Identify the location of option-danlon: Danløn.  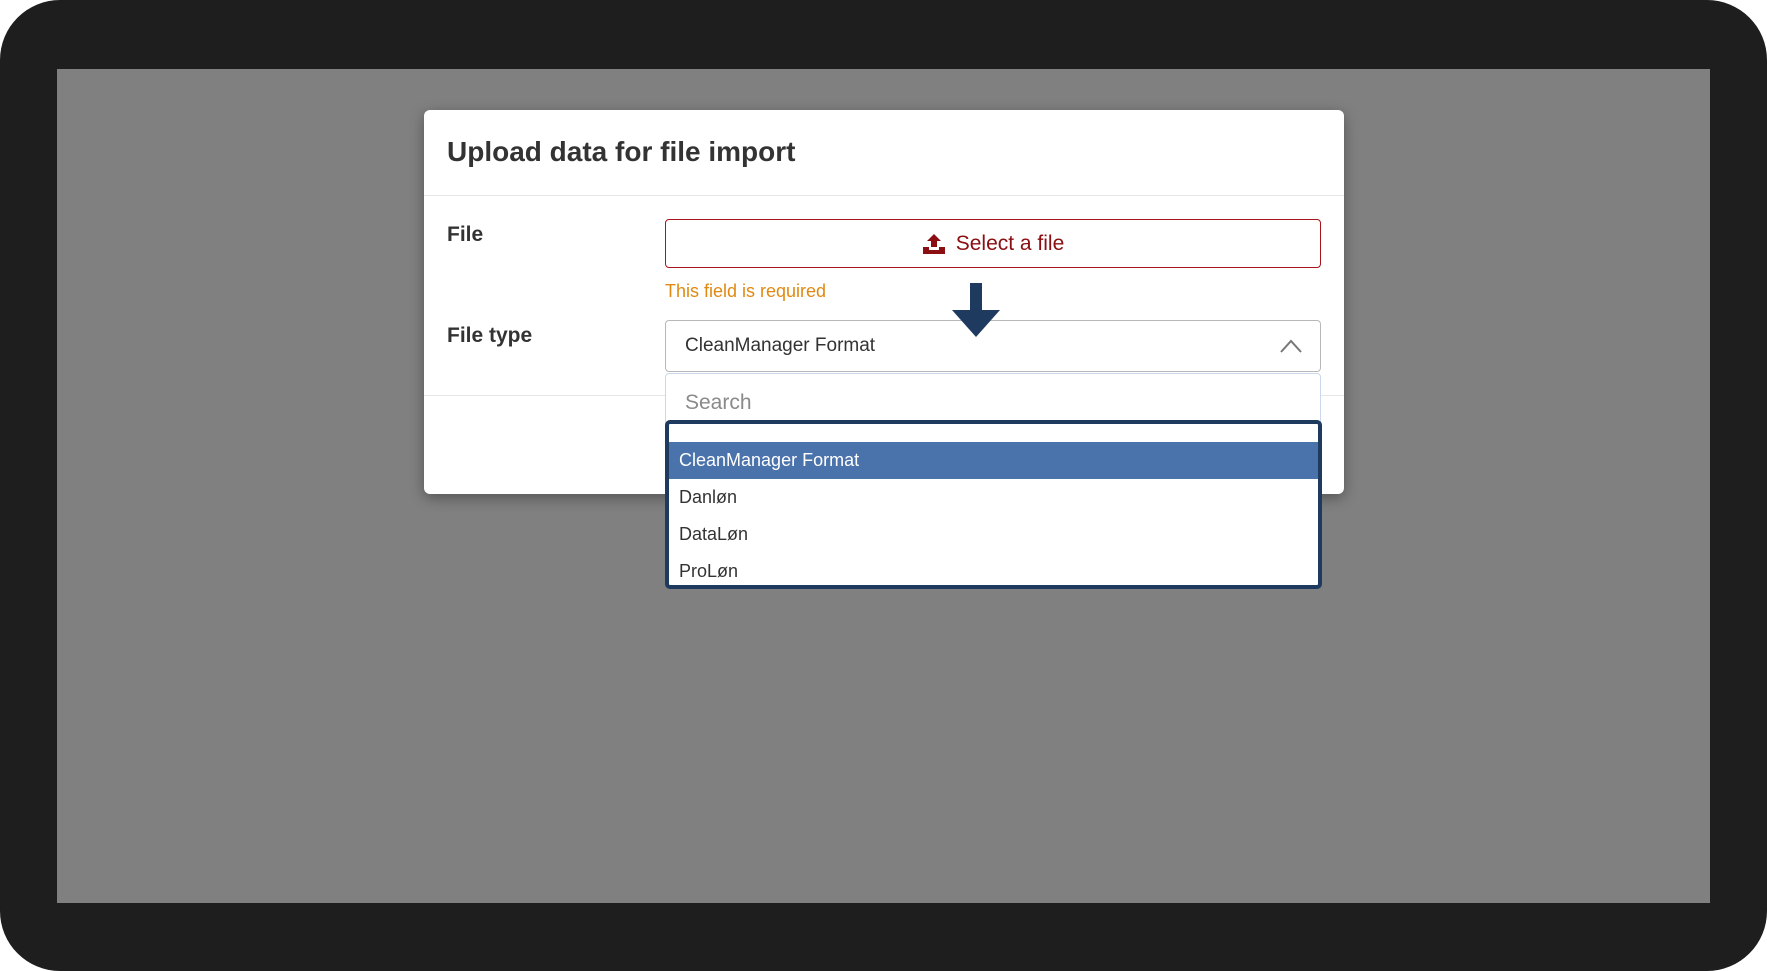
(993, 497).